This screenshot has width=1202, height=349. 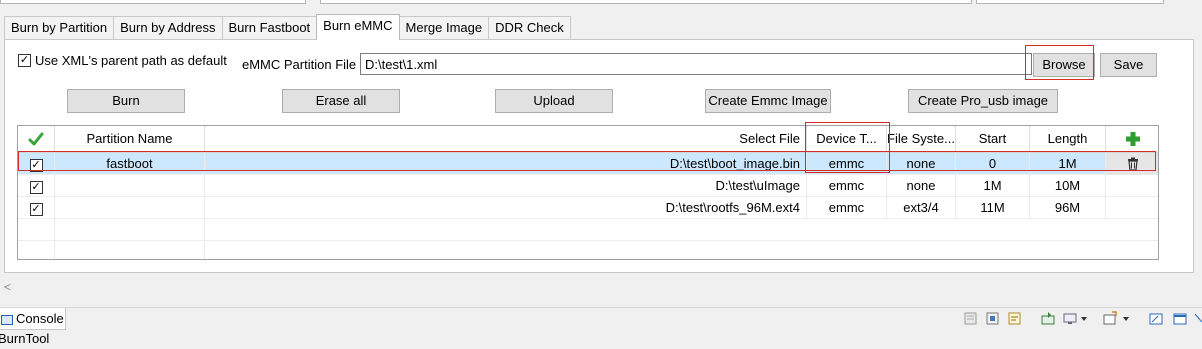 What do you see at coordinates (36, 139) in the screenshot?
I see `select-all-check-icon` at bounding box center [36, 139].